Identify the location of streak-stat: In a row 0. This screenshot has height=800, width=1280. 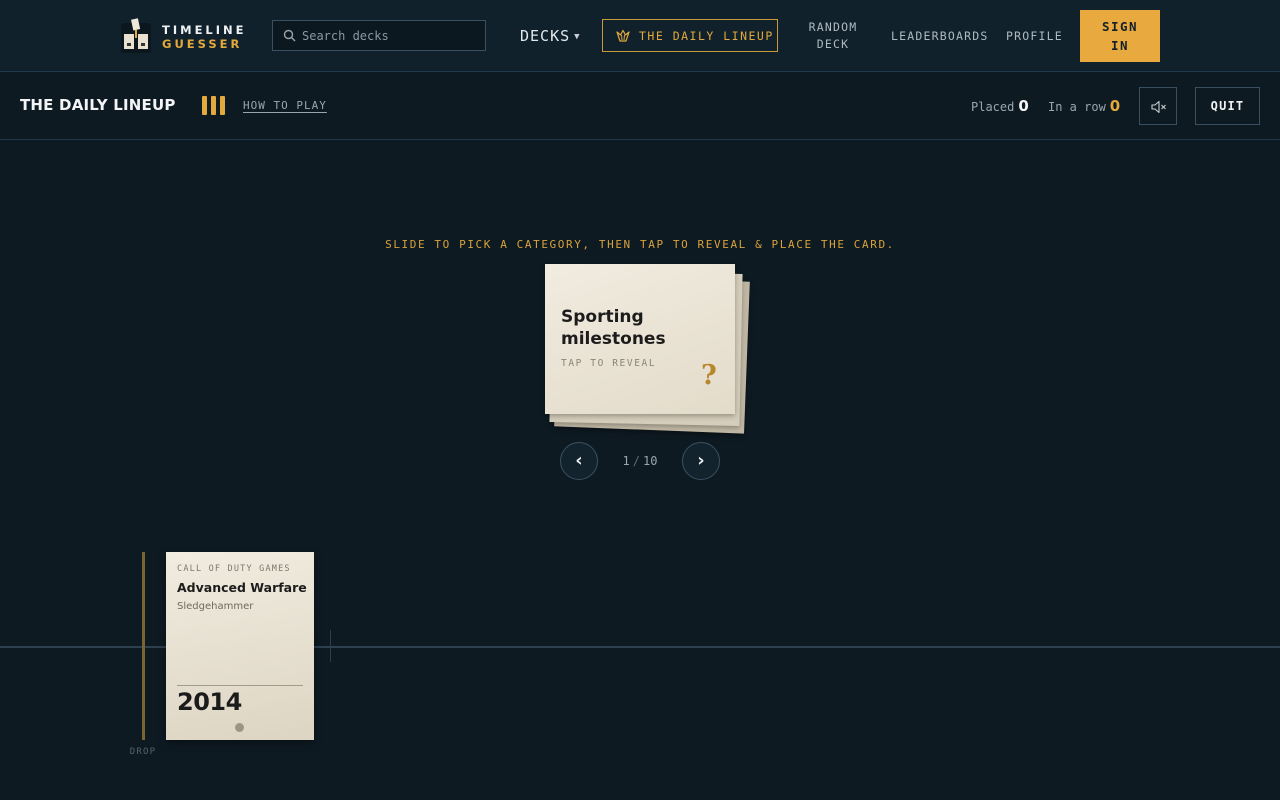
(1084, 106).